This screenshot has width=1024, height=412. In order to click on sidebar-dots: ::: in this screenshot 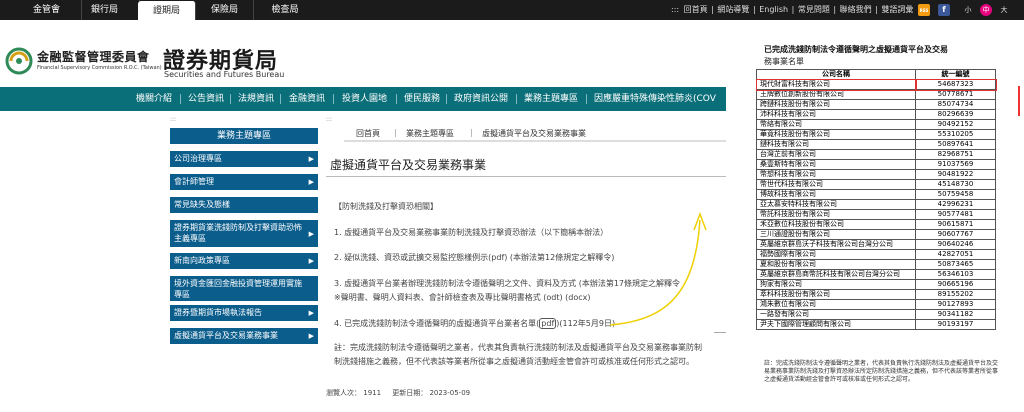, I will do `click(173, 119)`.